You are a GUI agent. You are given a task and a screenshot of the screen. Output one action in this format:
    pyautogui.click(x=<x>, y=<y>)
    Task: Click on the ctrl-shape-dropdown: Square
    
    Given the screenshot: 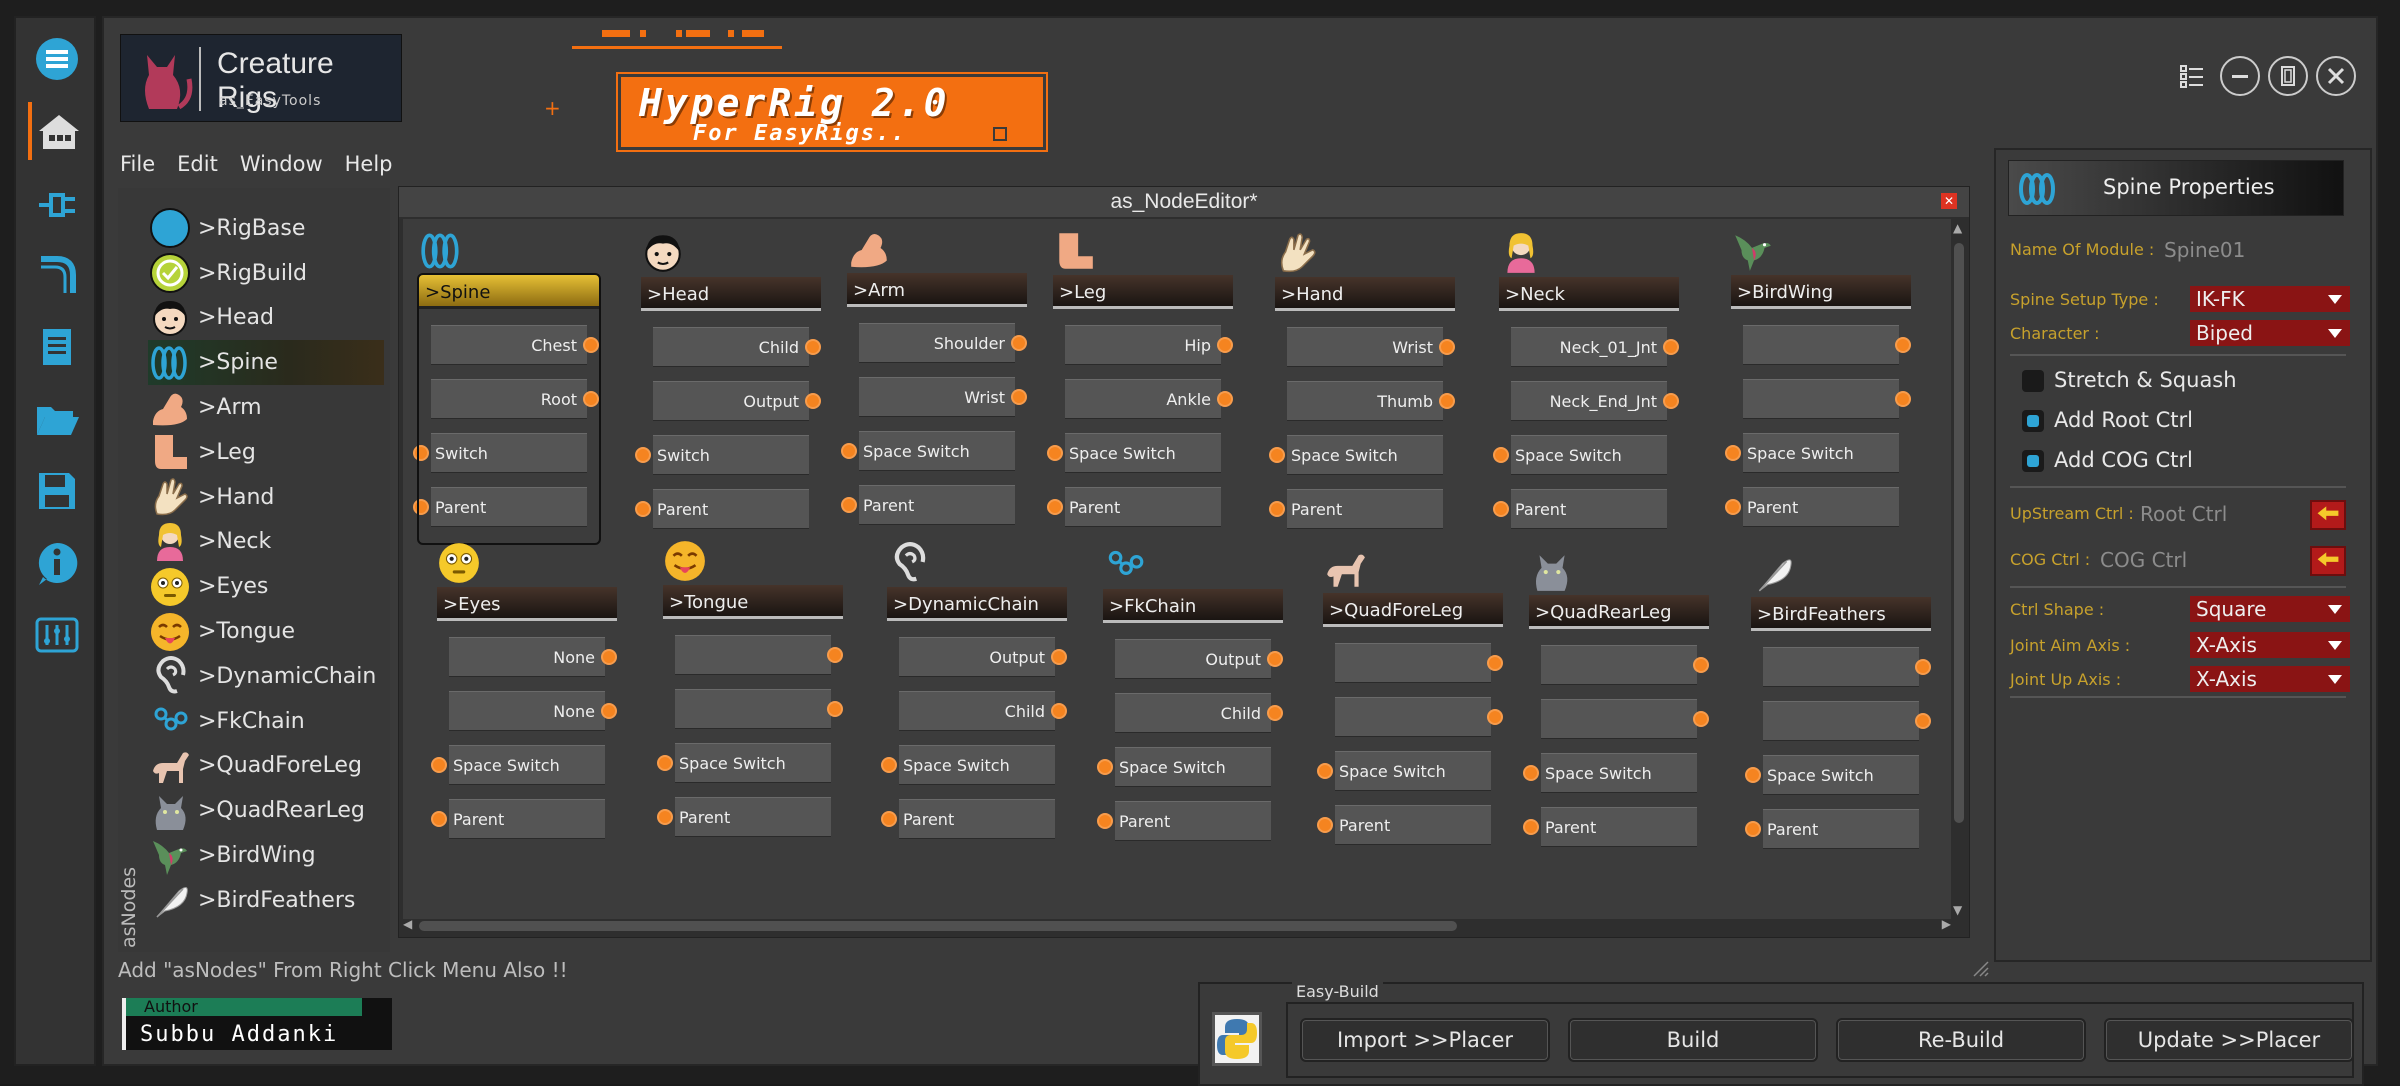 What is the action you would take?
    pyautogui.click(x=2270, y=609)
    